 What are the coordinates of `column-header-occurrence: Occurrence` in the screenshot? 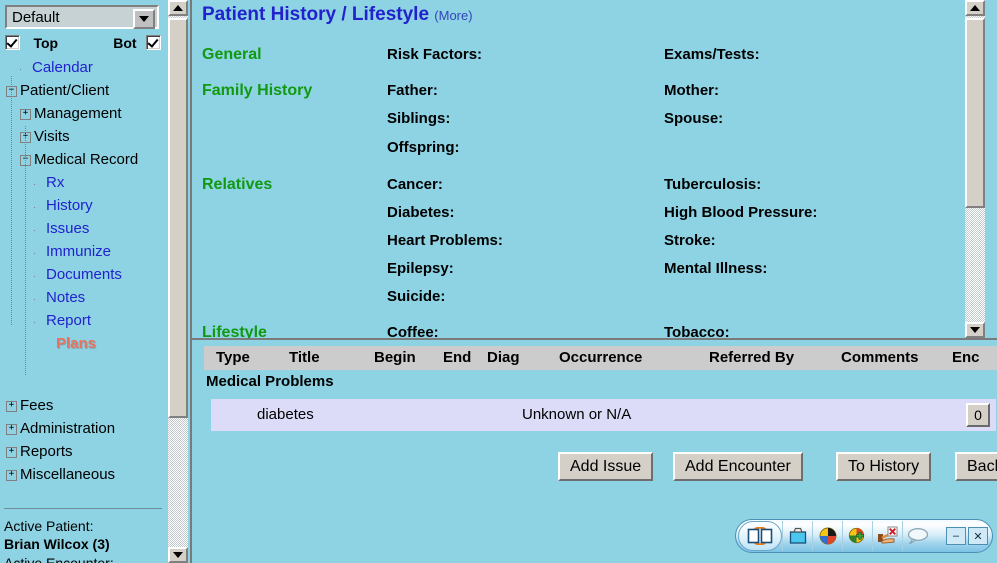 It's located at (600, 357).